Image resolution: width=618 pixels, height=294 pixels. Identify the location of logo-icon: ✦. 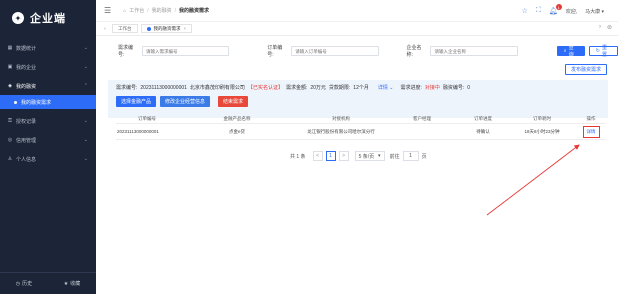
(18, 18).